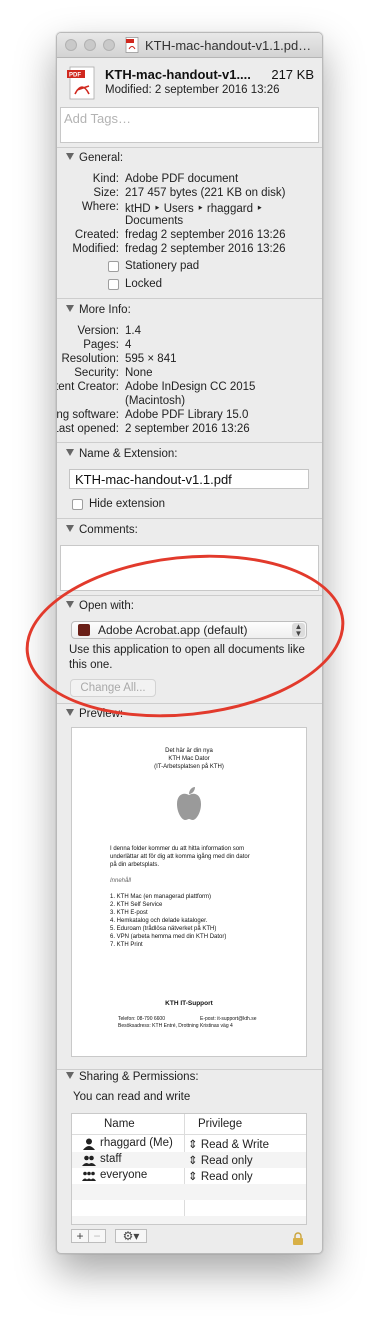 Image resolution: width=377 pixels, height=1333 pixels. Describe the element at coordinates (111, 1159) in the screenshot. I see `permission-name: staff` at that location.